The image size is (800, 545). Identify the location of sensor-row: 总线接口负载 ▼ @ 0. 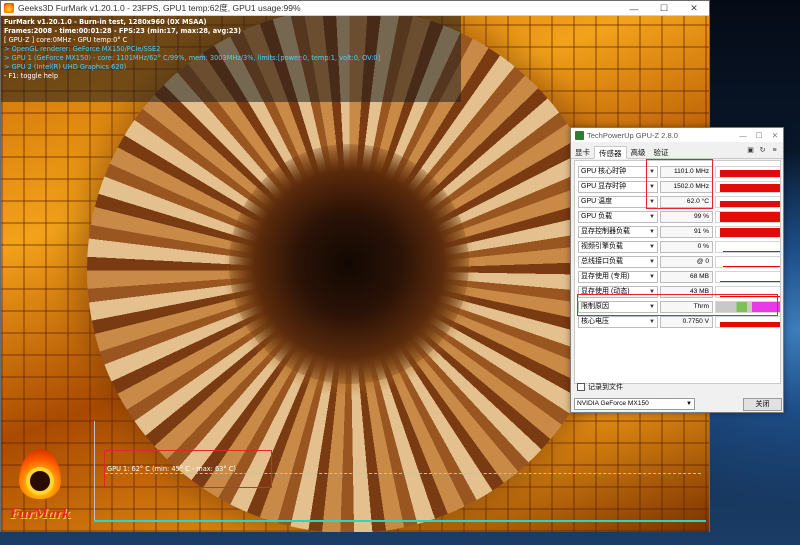
(679, 261).